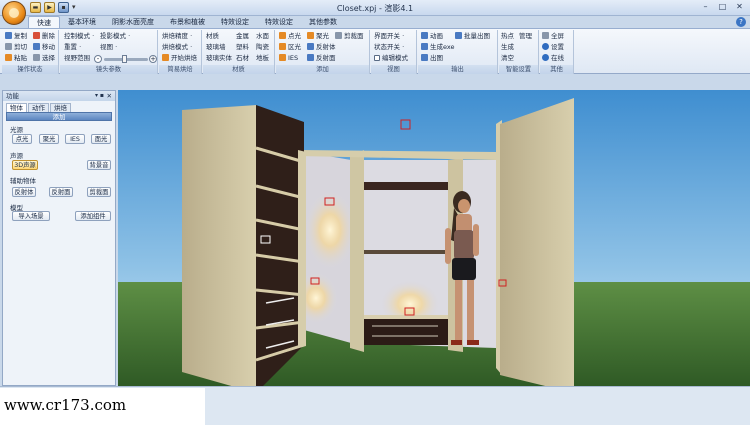 The width and height of the screenshot is (750, 425). What do you see at coordinates (282, 46) in the screenshot?
I see `area-light-icon` at bounding box center [282, 46].